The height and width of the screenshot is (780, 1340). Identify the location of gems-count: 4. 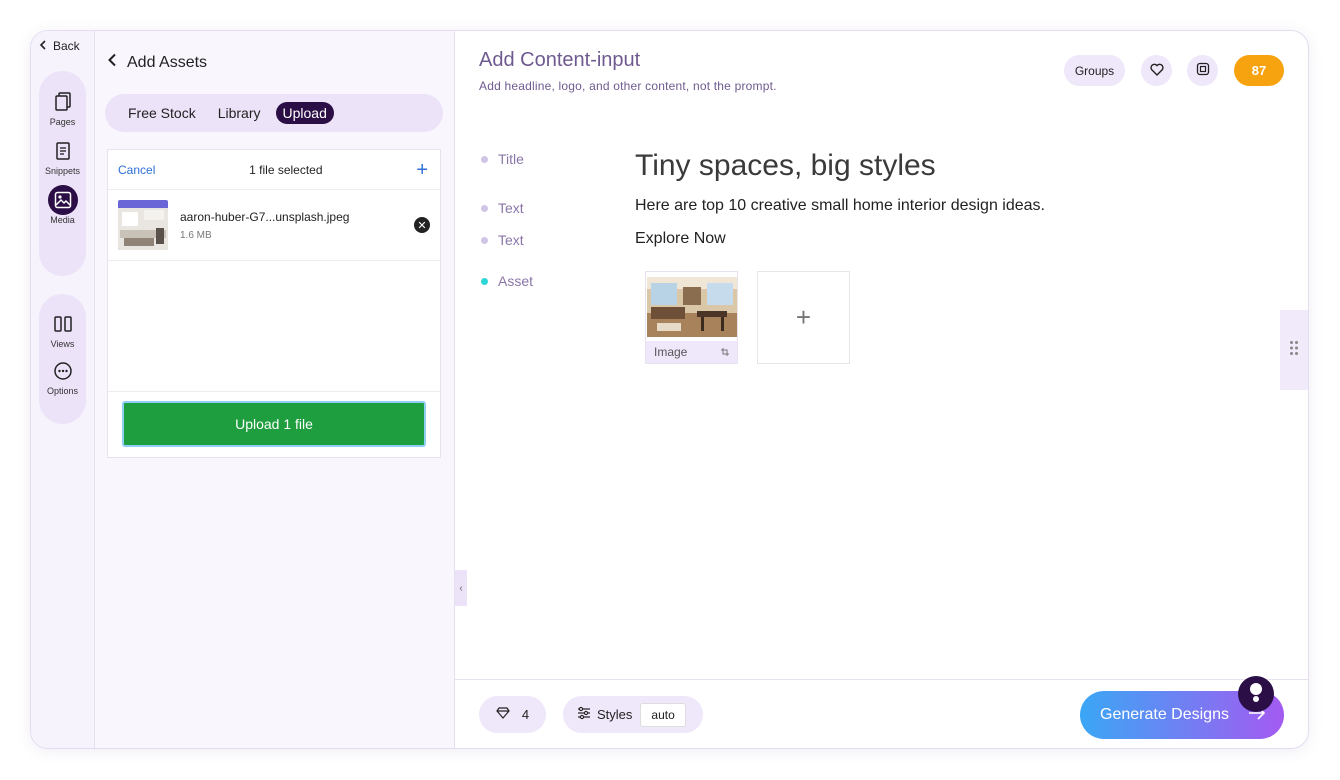
(525, 714).